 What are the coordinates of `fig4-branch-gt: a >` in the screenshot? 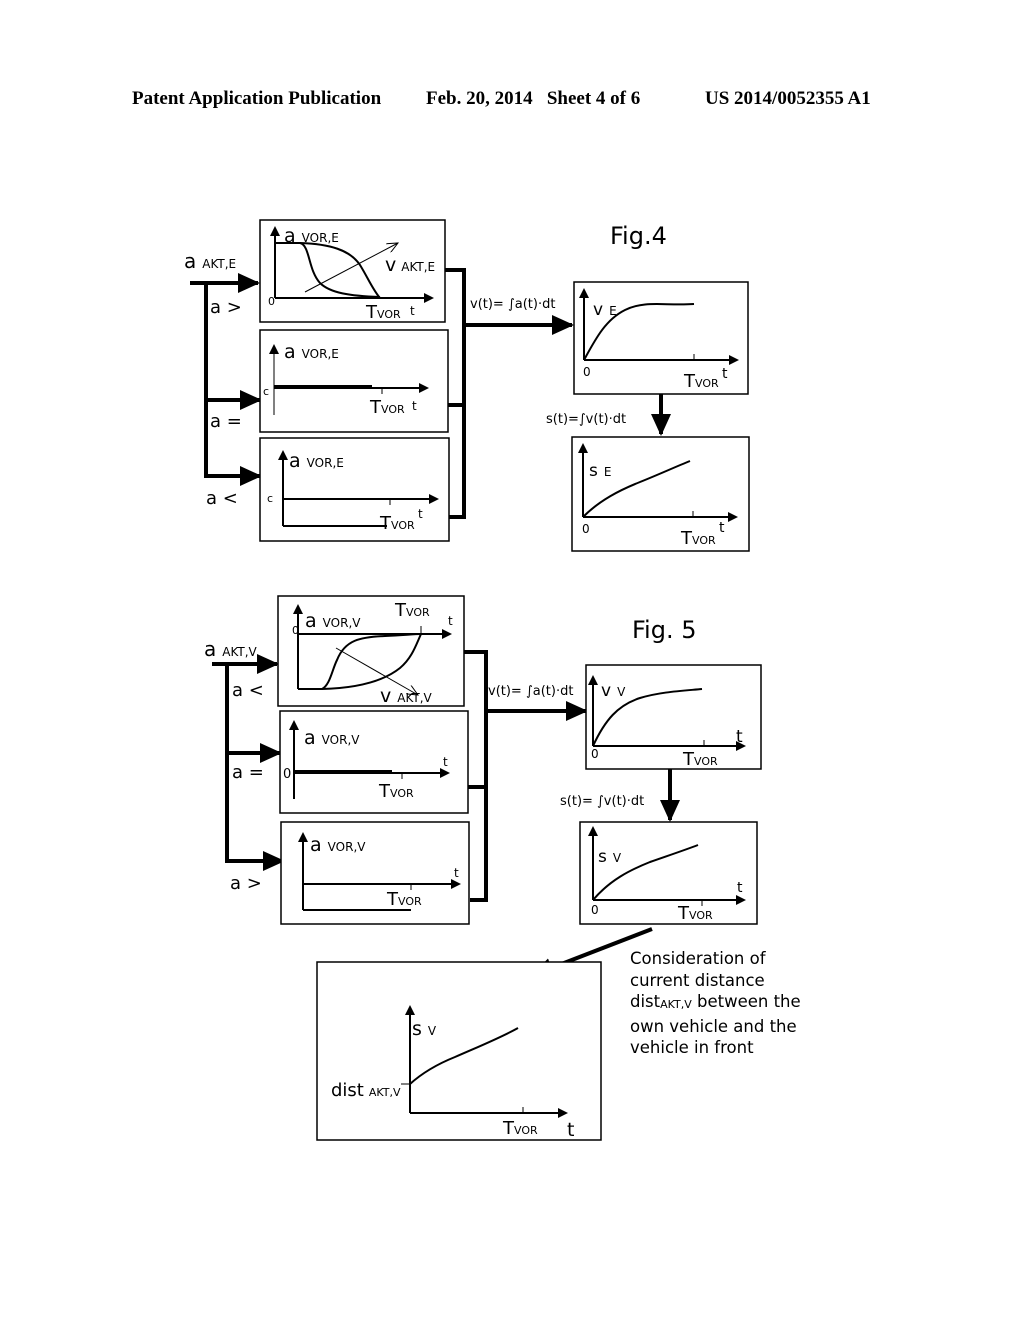 It's located at (226, 307).